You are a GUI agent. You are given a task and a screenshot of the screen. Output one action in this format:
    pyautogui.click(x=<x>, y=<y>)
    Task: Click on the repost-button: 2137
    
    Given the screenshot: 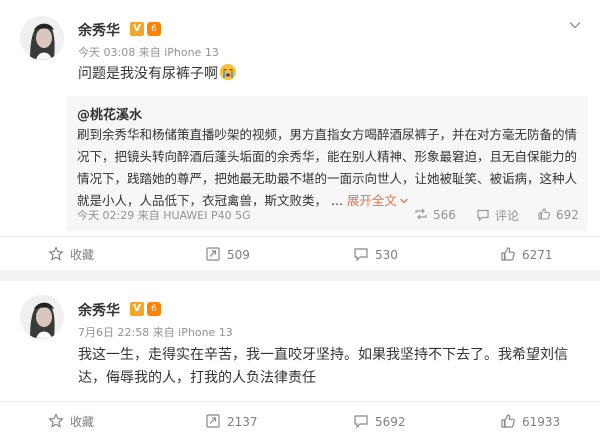 What is the action you would take?
    pyautogui.click(x=231, y=421)
    